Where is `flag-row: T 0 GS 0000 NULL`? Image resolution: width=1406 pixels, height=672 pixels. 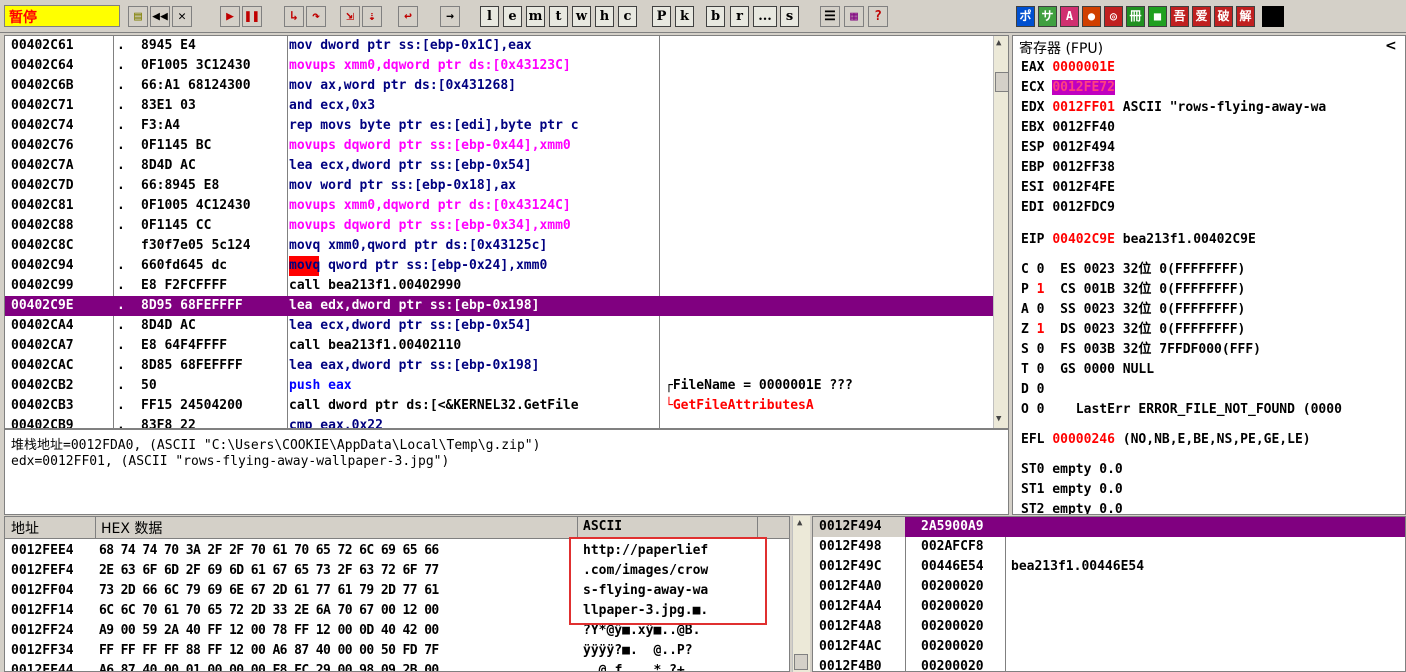
flag-row: T 0 GS 0000 NULL is located at coordinates (1091, 370).